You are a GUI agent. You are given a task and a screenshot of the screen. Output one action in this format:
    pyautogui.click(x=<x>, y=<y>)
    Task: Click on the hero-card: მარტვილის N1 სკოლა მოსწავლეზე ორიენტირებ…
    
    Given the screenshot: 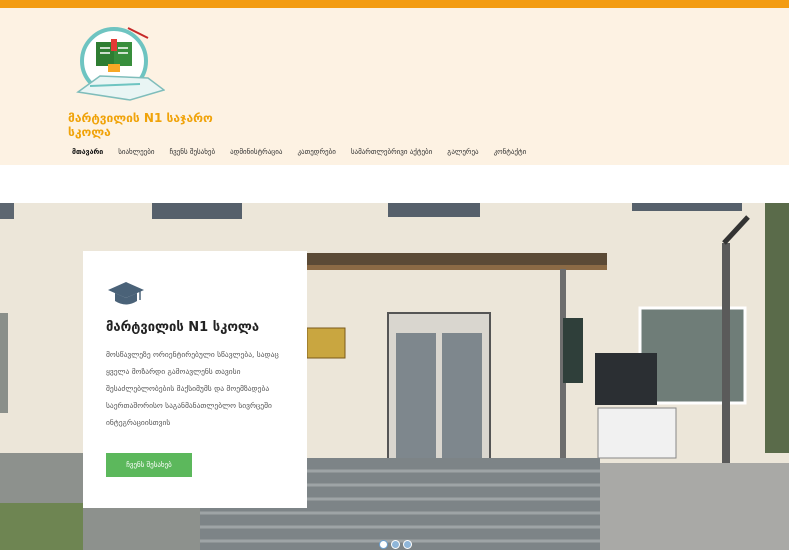 What is the action you would take?
    pyautogui.click(x=195, y=379)
    